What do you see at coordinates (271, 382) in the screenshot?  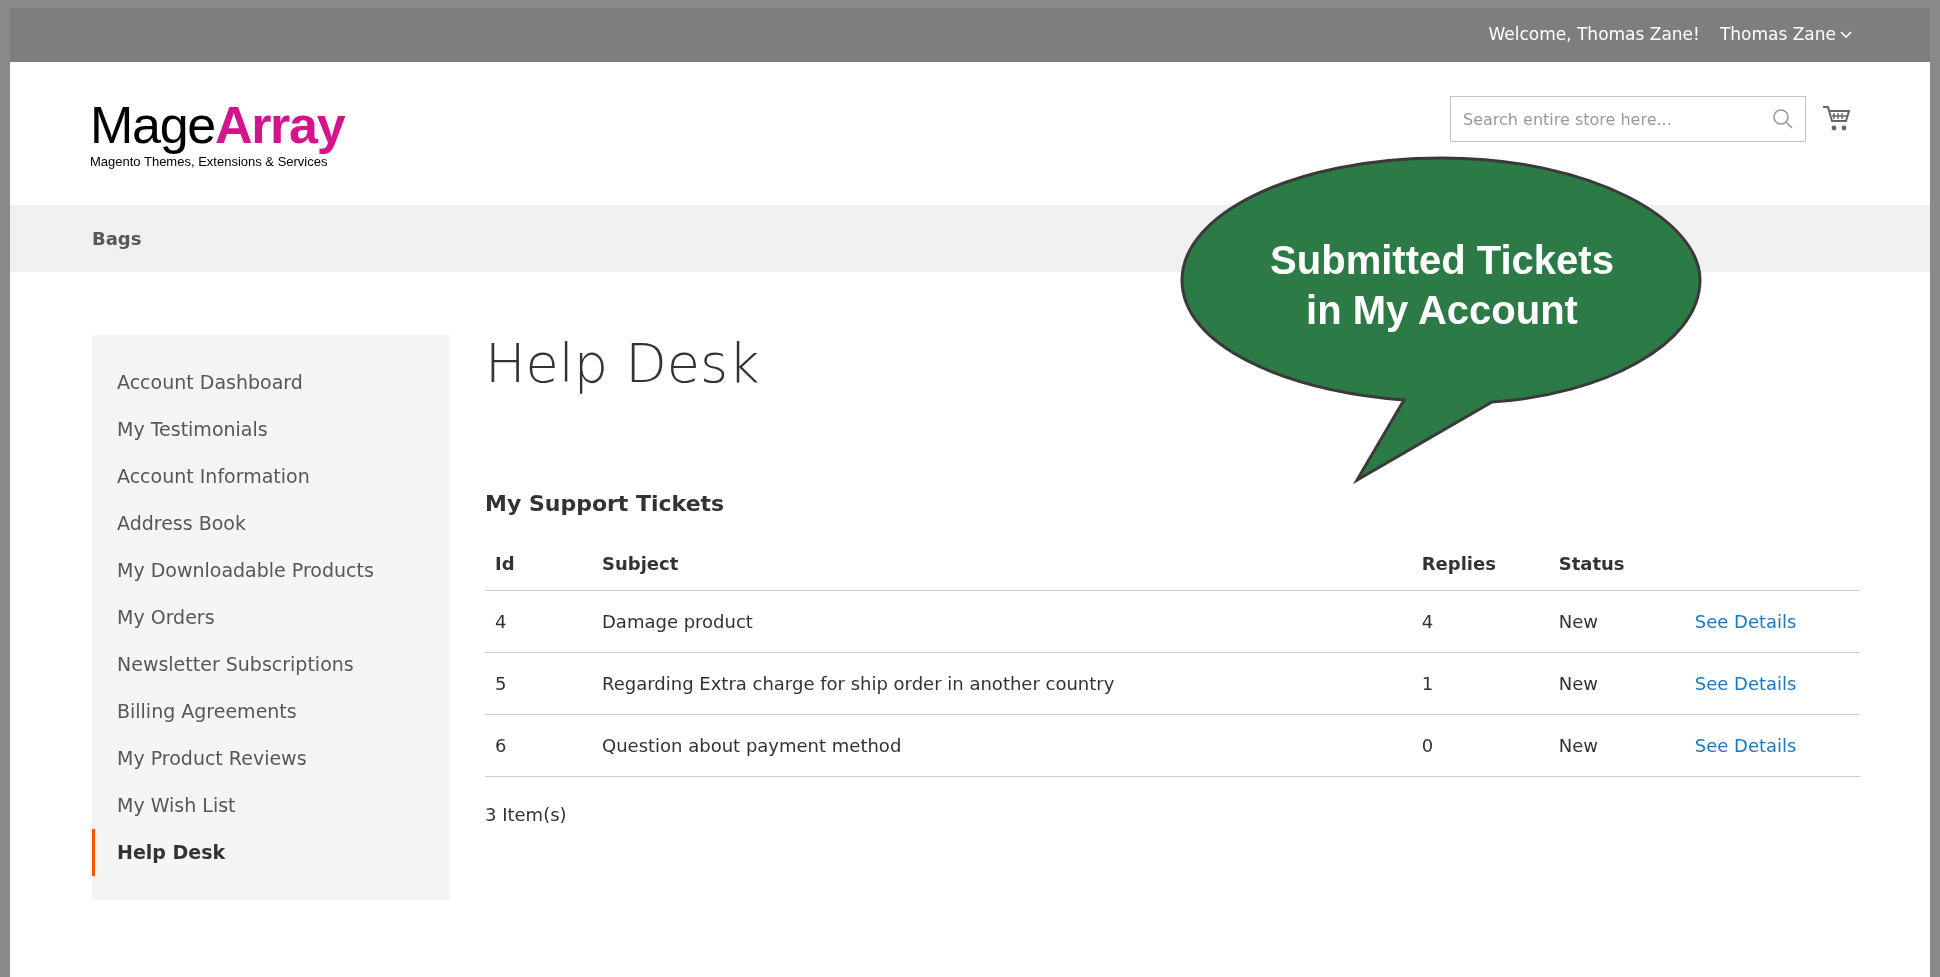 I see `sidebar-link: Account Dashboard` at bounding box center [271, 382].